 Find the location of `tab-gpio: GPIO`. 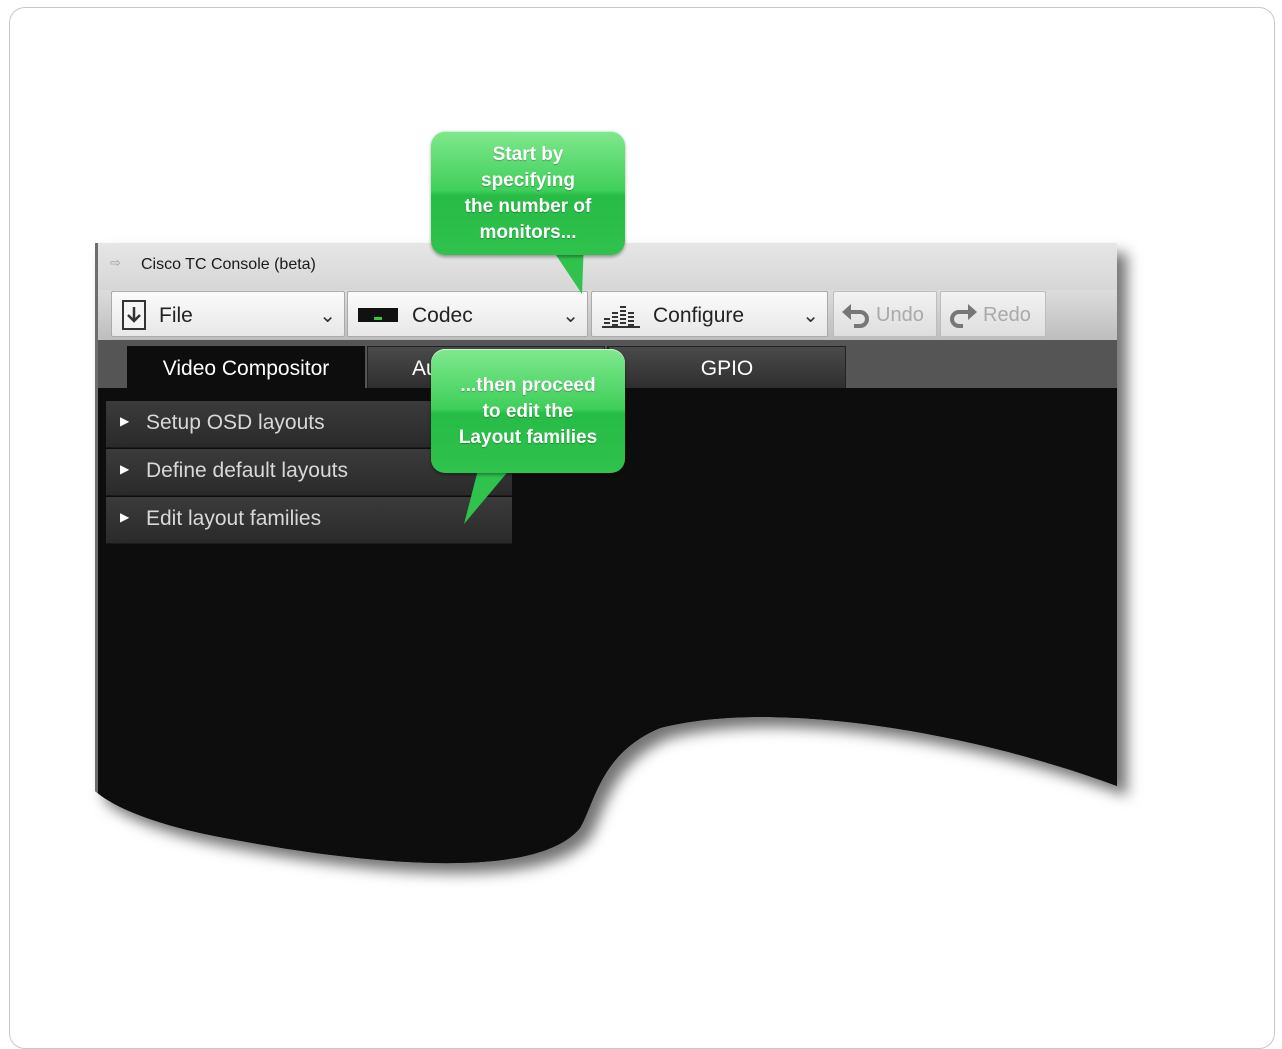

tab-gpio: GPIO is located at coordinates (727, 367).